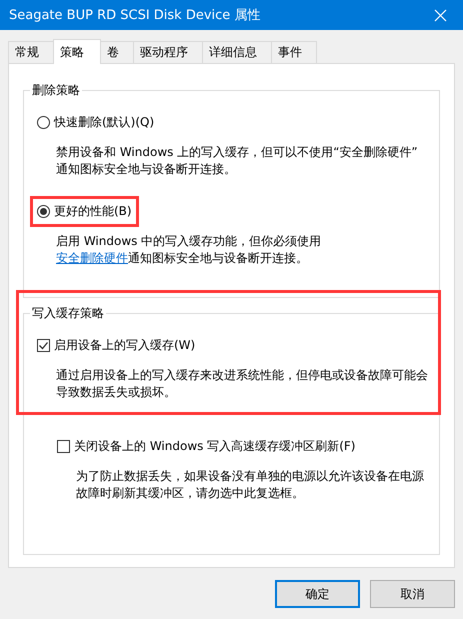  What do you see at coordinates (68, 313) in the screenshot?
I see `group-title: 写入缓存策略` at bounding box center [68, 313].